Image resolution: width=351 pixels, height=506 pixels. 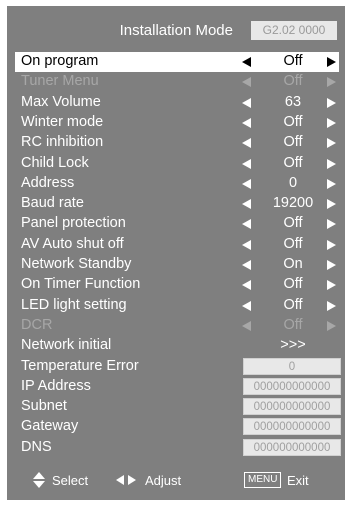 I want to click on menu-item-address: Address 0, so click(x=177, y=184).